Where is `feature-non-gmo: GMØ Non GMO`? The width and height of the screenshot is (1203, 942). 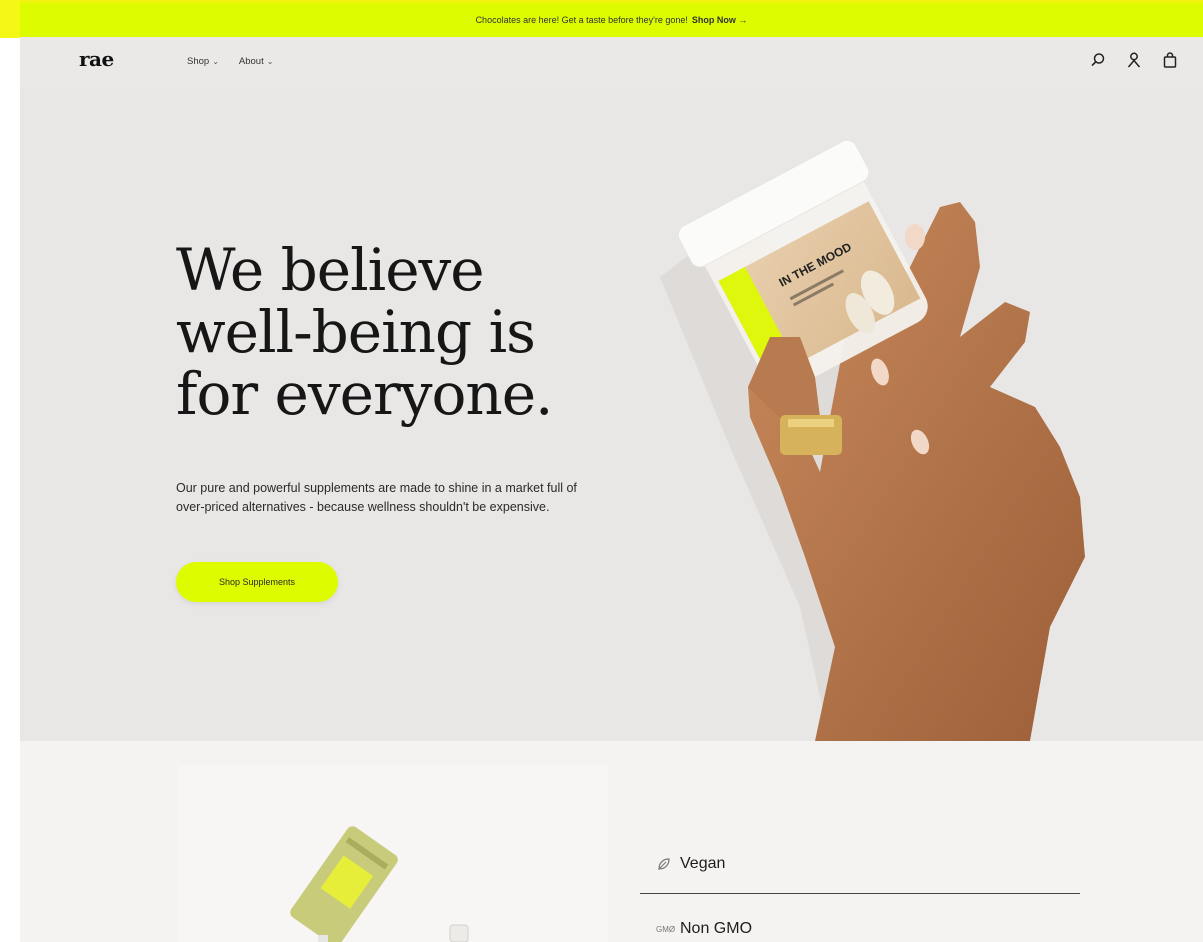 feature-non-gmo: GMØ Non GMO is located at coordinates (860, 928).